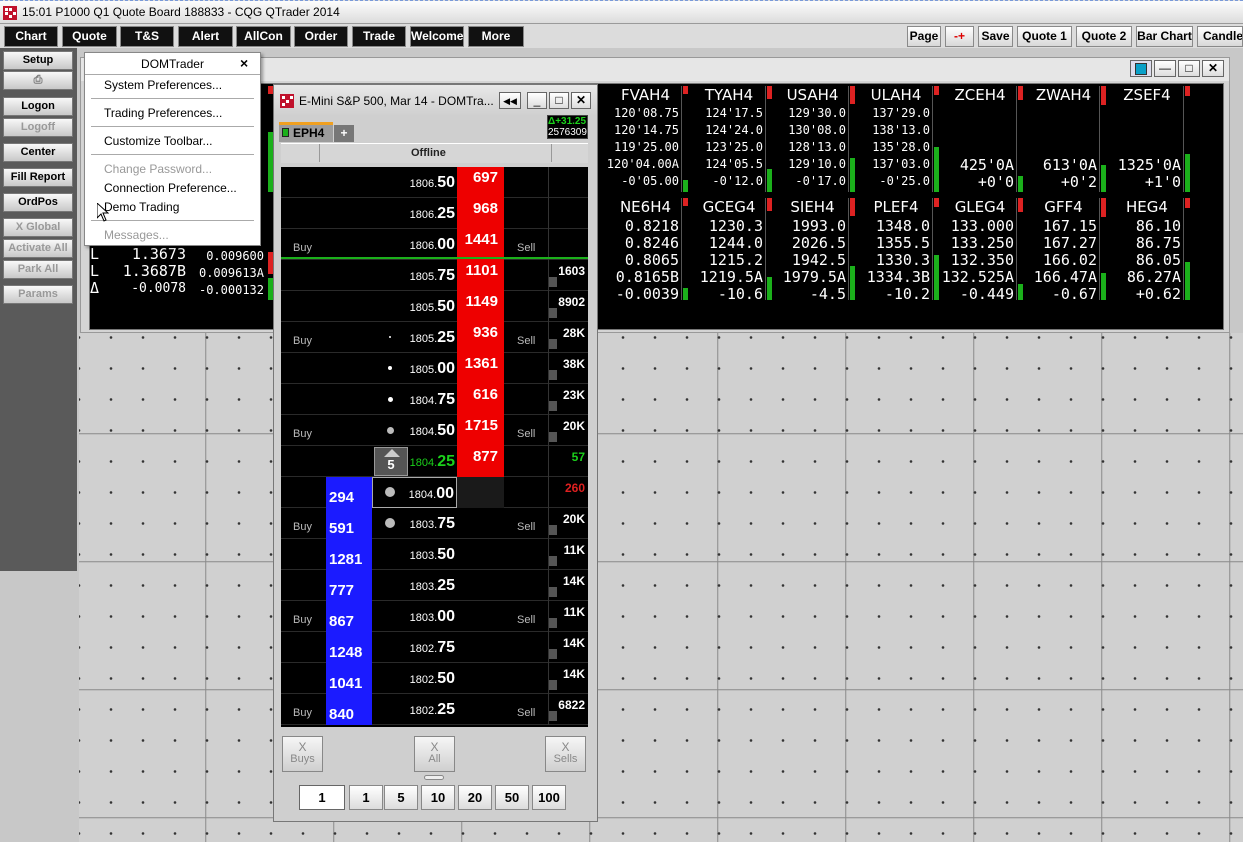  What do you see at coordinates (141, 207) in the screenshot?
I see `menu-item-demo-trading: Demo Trading` at bounding box center [141, 207].